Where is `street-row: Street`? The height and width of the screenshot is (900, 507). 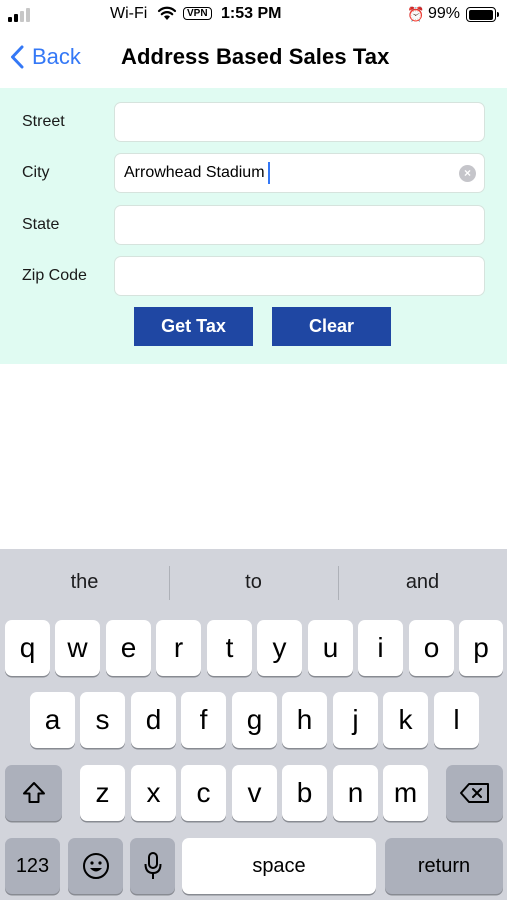 street-row: Street is located at coordinates (253, 122).